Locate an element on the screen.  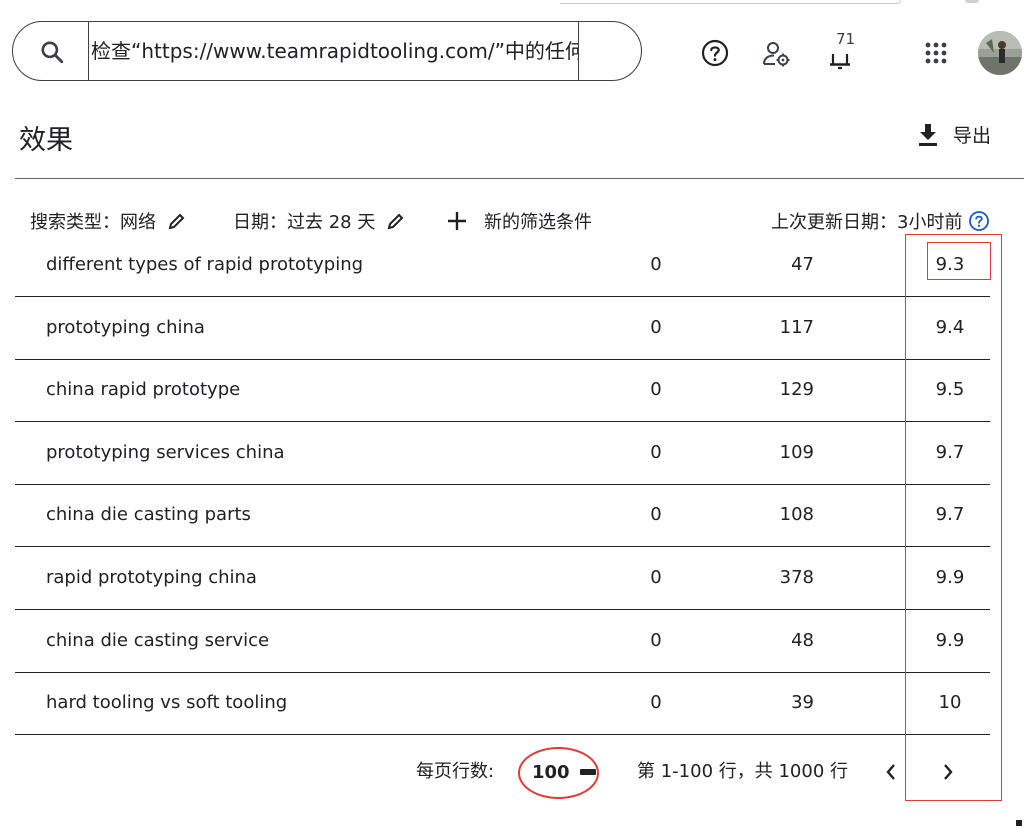
help-icon is located at coordinates (715, 53).